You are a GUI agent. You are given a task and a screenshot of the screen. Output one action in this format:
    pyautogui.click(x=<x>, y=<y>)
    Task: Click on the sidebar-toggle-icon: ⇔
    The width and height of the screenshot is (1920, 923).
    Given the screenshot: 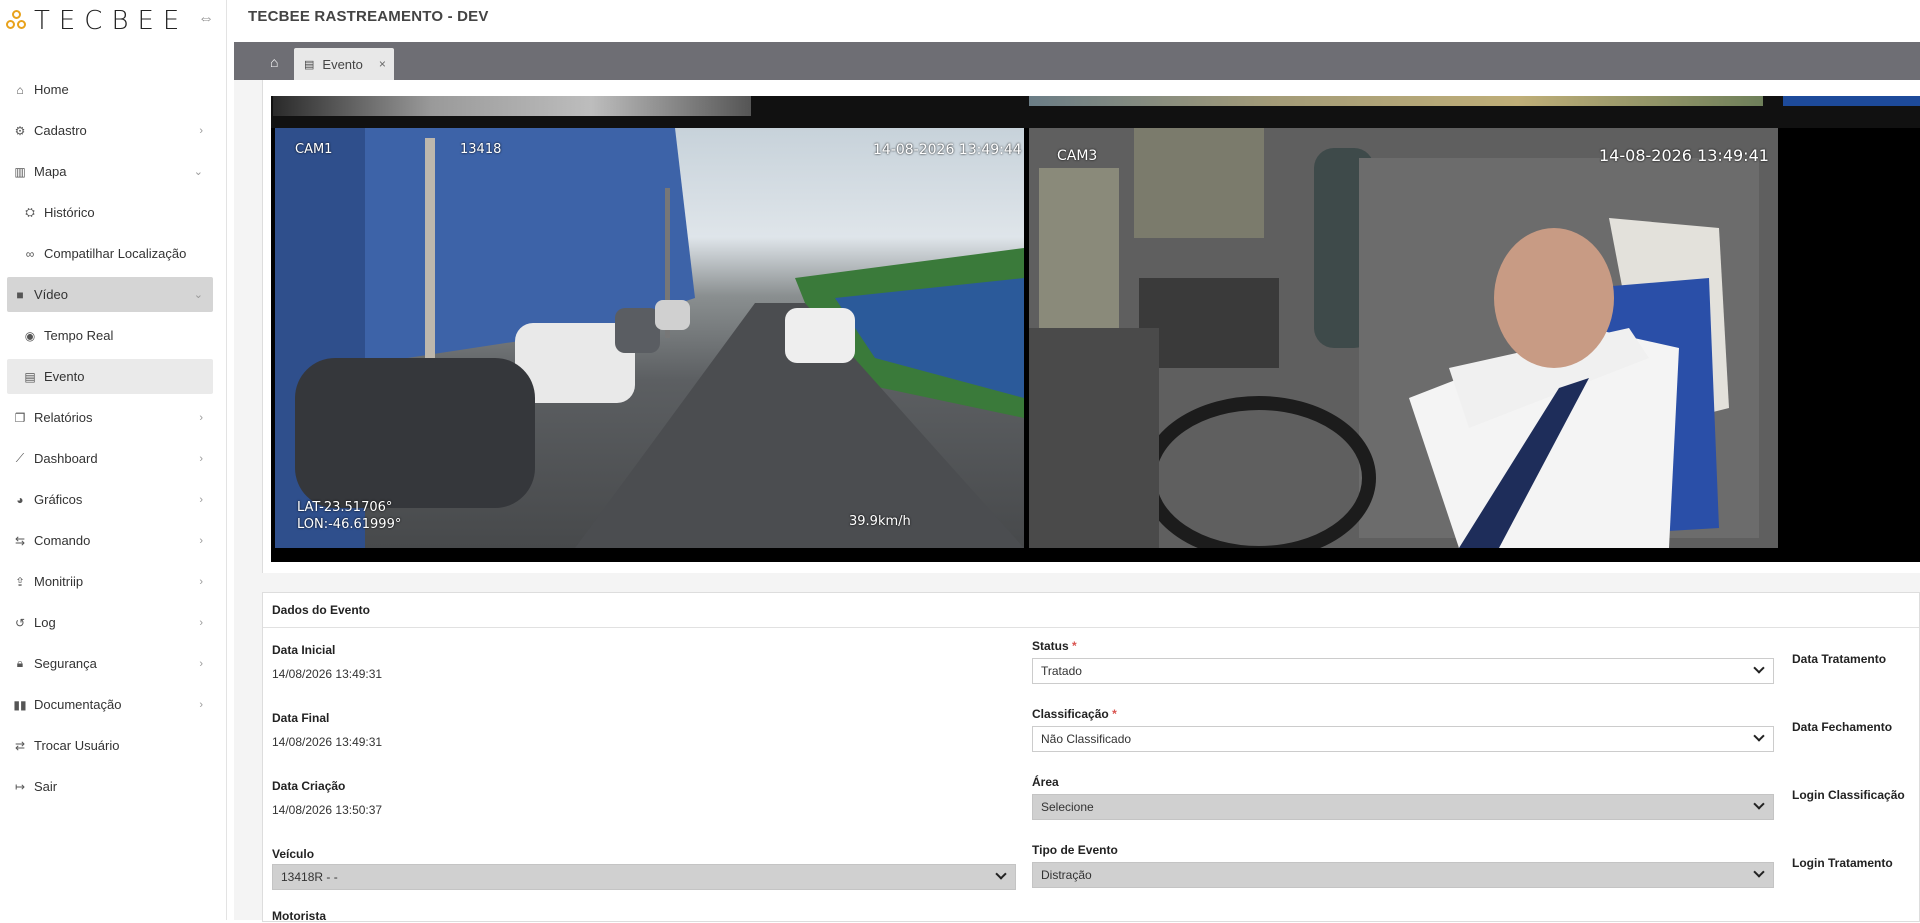 What is the action you would take?
    pyautogui.click(x=206, y=19)
    